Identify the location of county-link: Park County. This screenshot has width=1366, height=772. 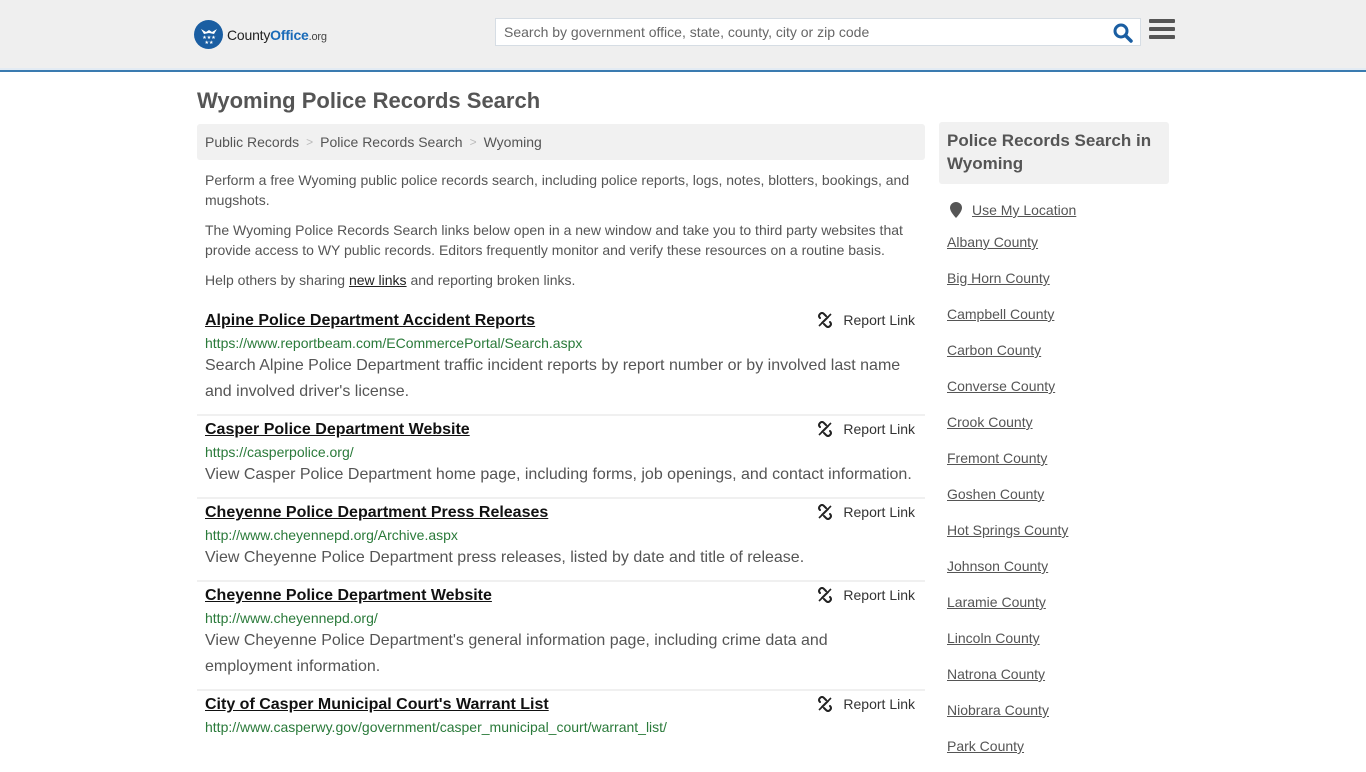
(985, 746).